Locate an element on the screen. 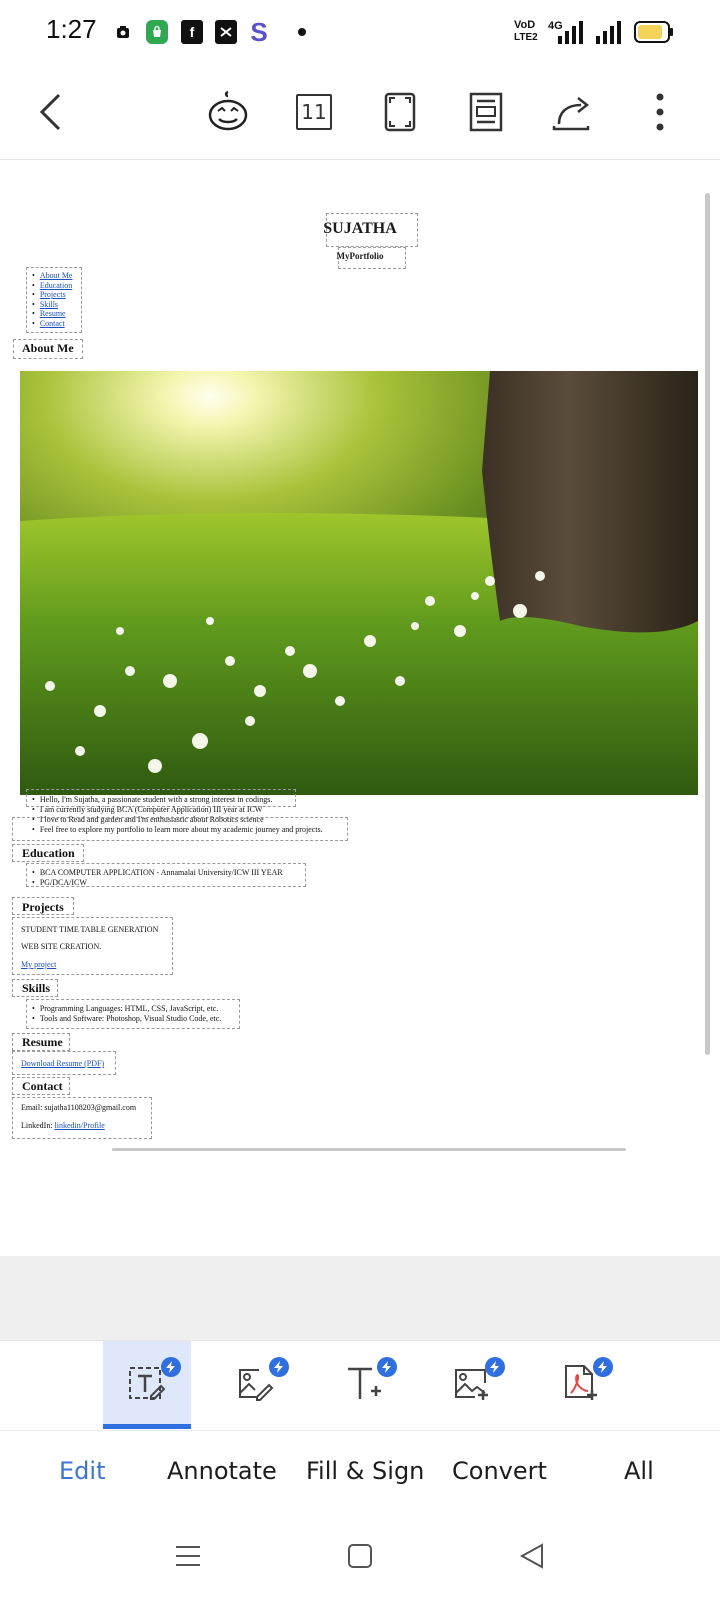  nav-item: Projects is located at coordinates (52, 295).